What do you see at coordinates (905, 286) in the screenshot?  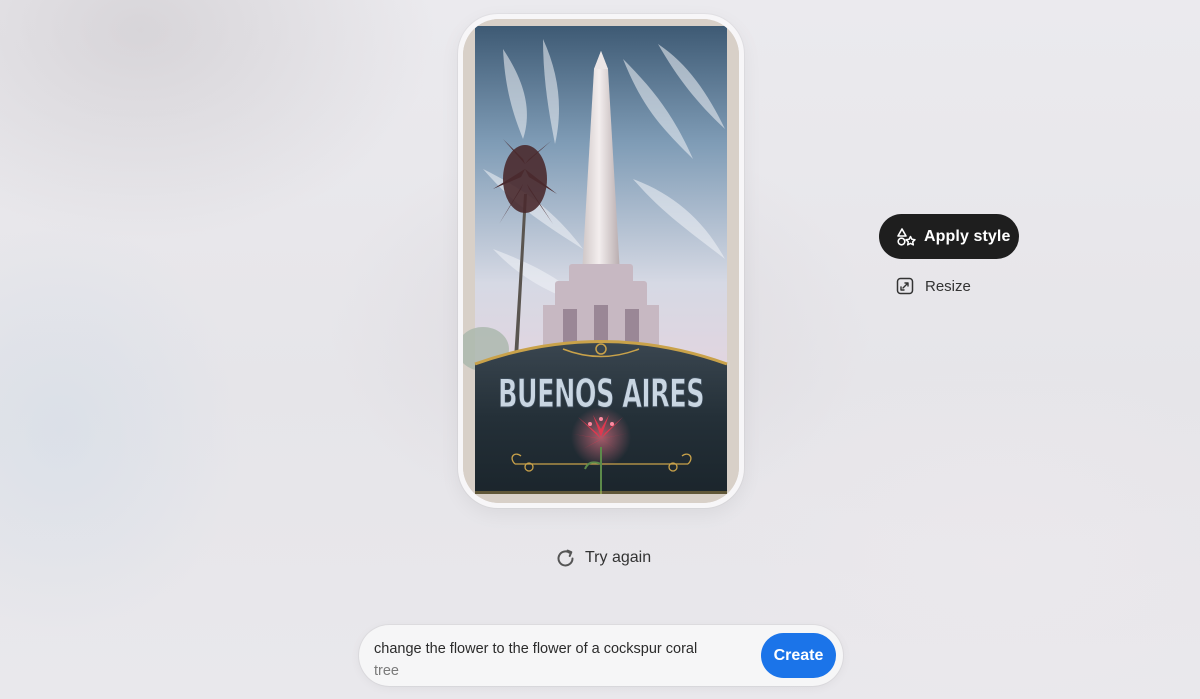 I see `resize-icon` at bounding box center [905, 286].